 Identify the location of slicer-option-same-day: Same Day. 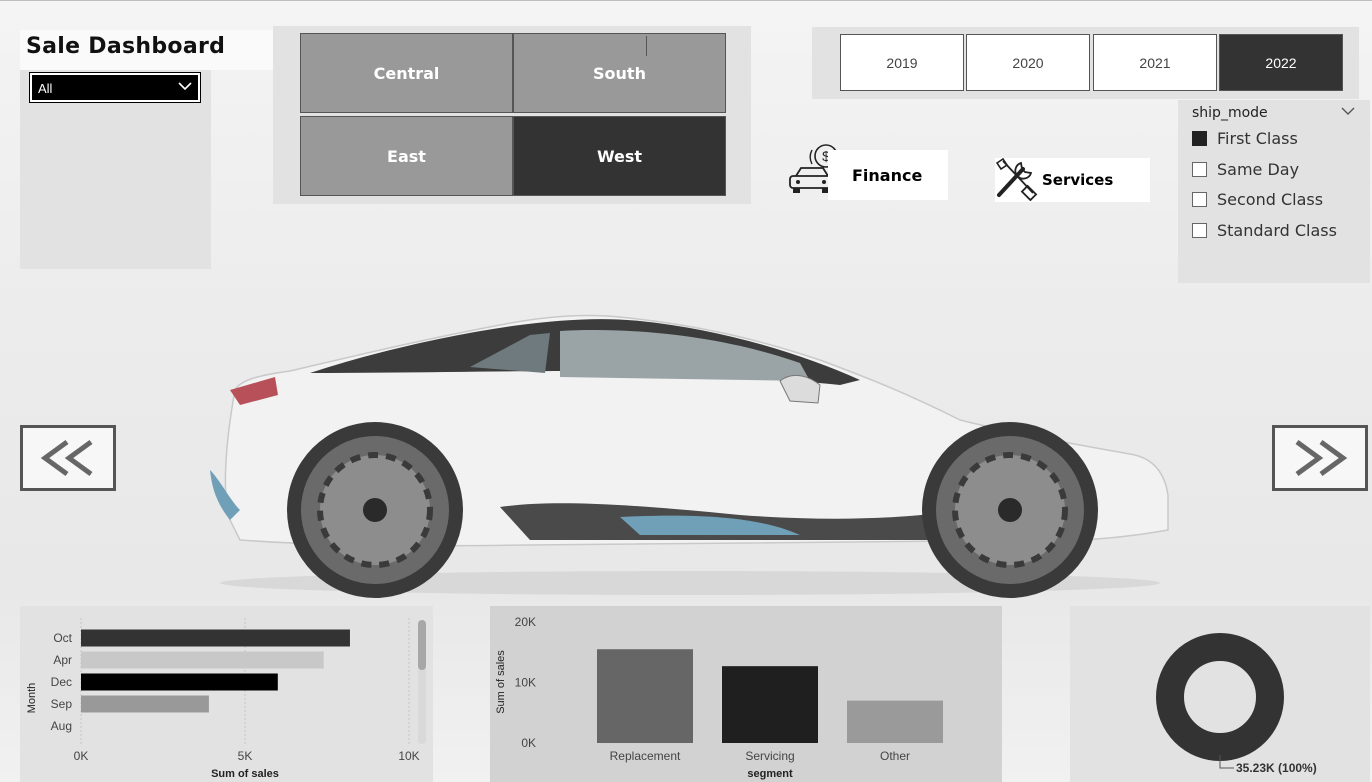
(1277, 170).